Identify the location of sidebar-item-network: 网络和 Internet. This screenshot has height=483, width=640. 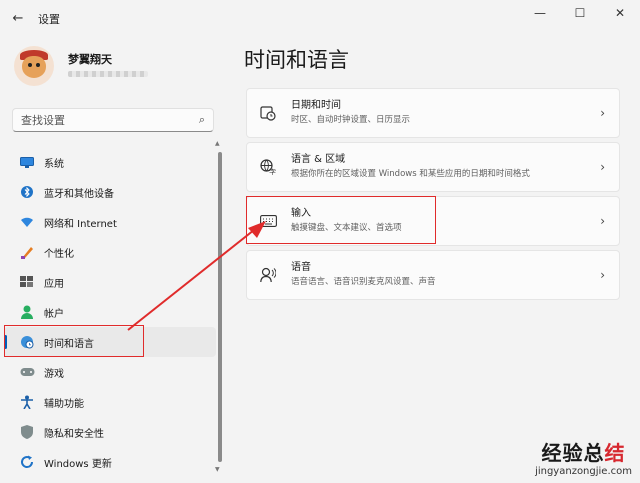
(110, 222).